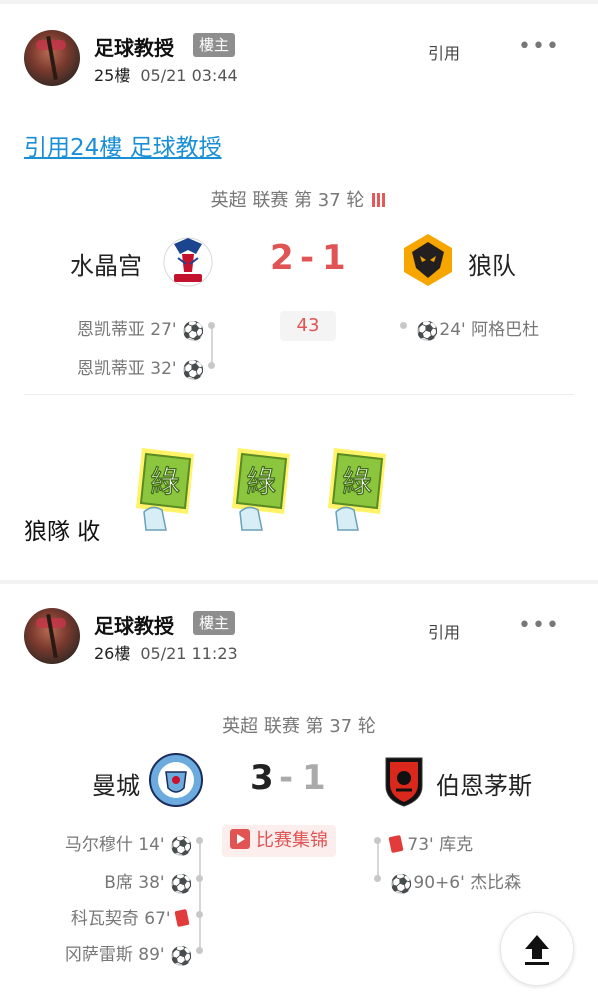 Image resolution: width=598 pixels, height=1000 pixels. I want to click on post-meta: 25樓 05/21 03:44, so click(166, 74).